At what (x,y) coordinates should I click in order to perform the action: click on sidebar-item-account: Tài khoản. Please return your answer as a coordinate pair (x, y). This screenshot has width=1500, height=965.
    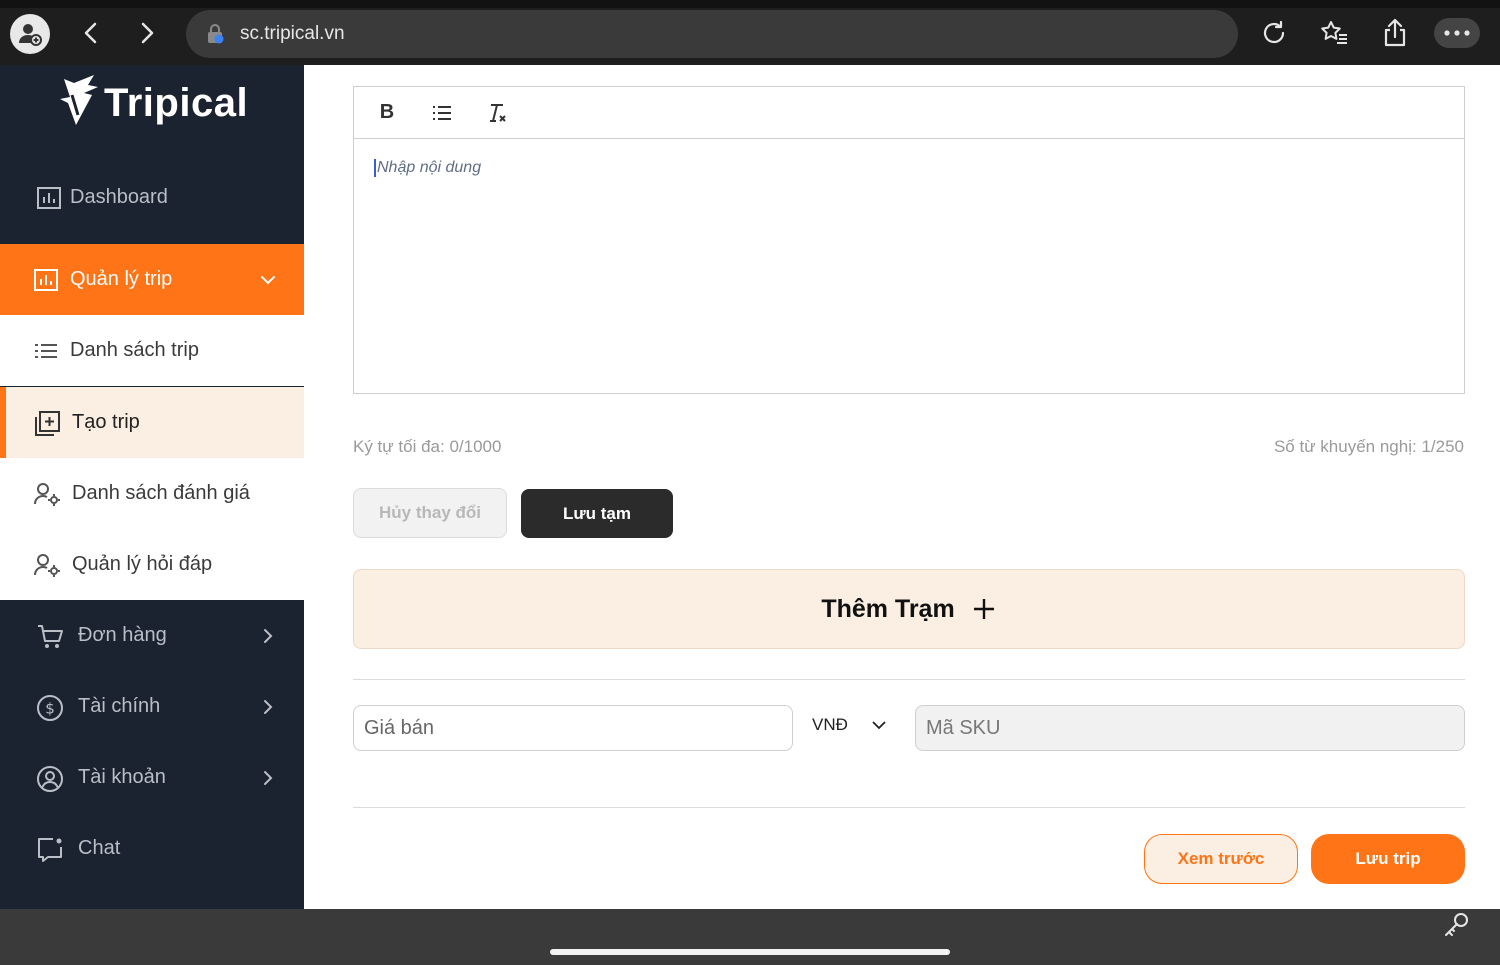
    Looking at the image, I should click on (152, 777).